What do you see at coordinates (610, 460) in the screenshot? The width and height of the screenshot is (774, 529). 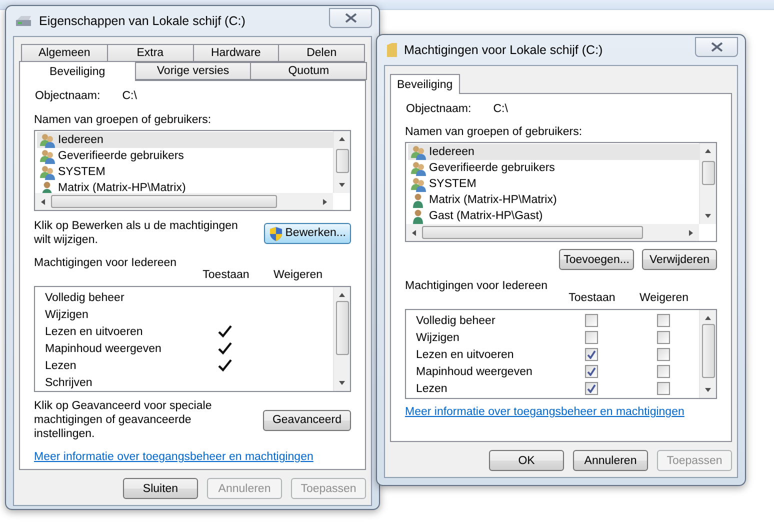 I see `dialog-button: Annuleren` at bounding box center [610, 460].